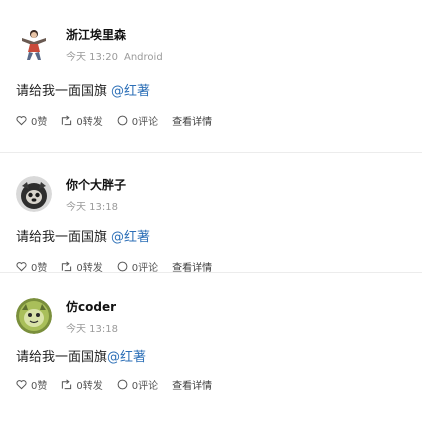 The height and width of the screenshot is (440, 422). I want to click on post-source: Android, so click(143, 57).